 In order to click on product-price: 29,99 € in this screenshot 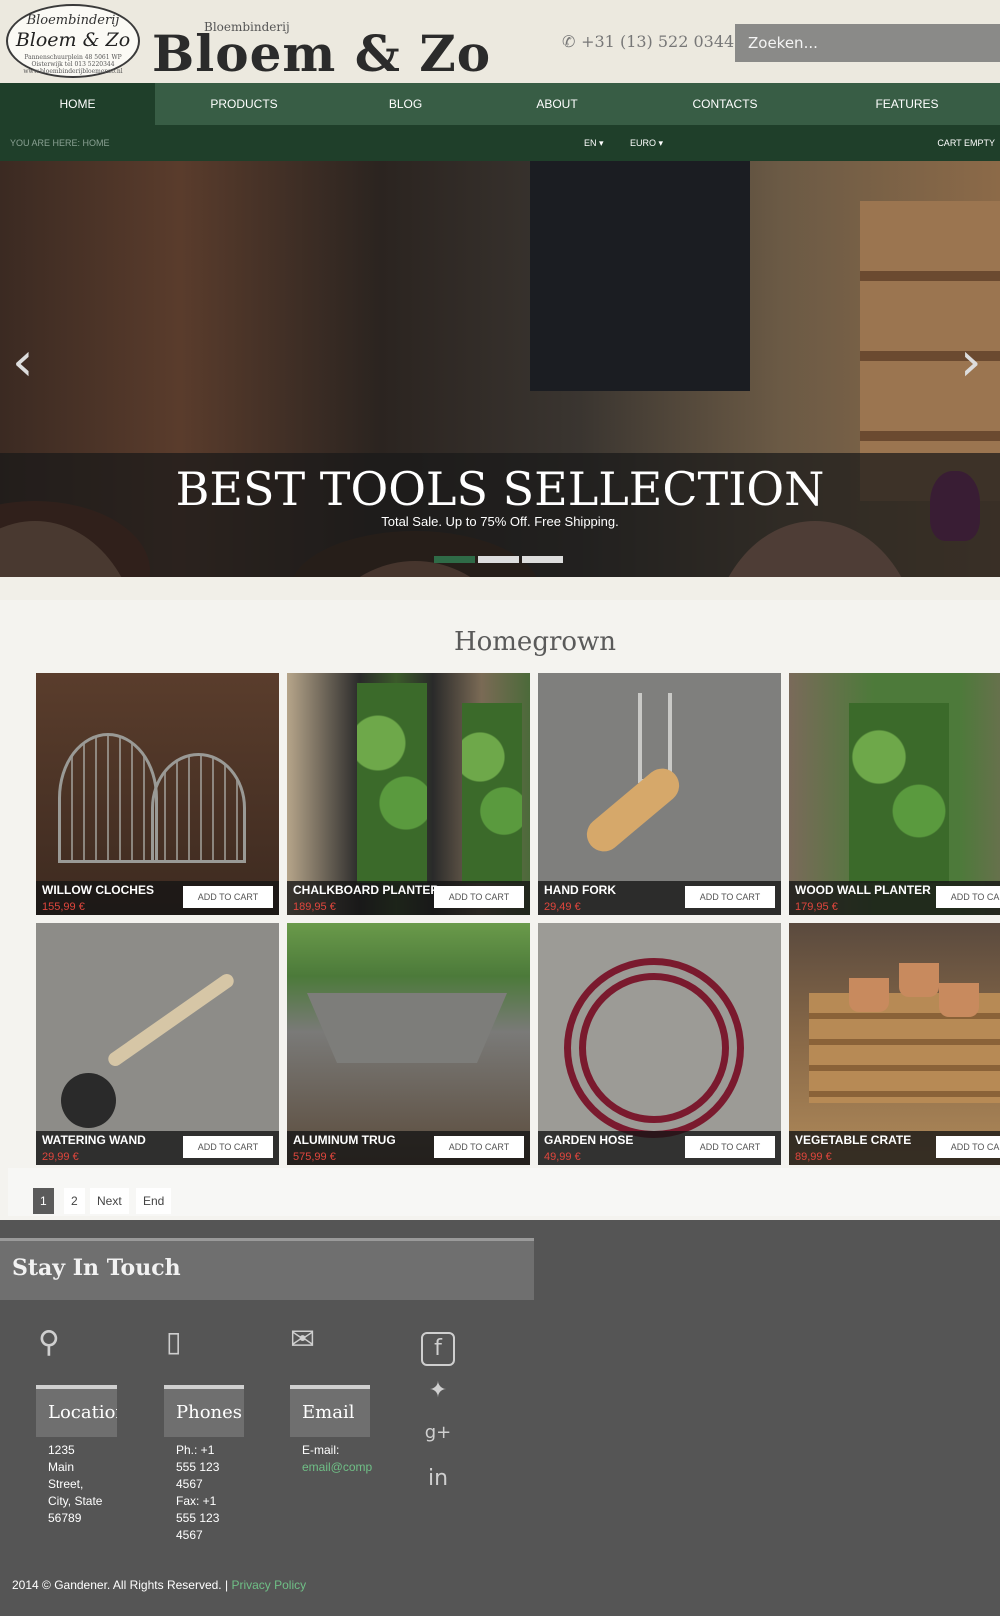, I will do `click(60, 1157)`.